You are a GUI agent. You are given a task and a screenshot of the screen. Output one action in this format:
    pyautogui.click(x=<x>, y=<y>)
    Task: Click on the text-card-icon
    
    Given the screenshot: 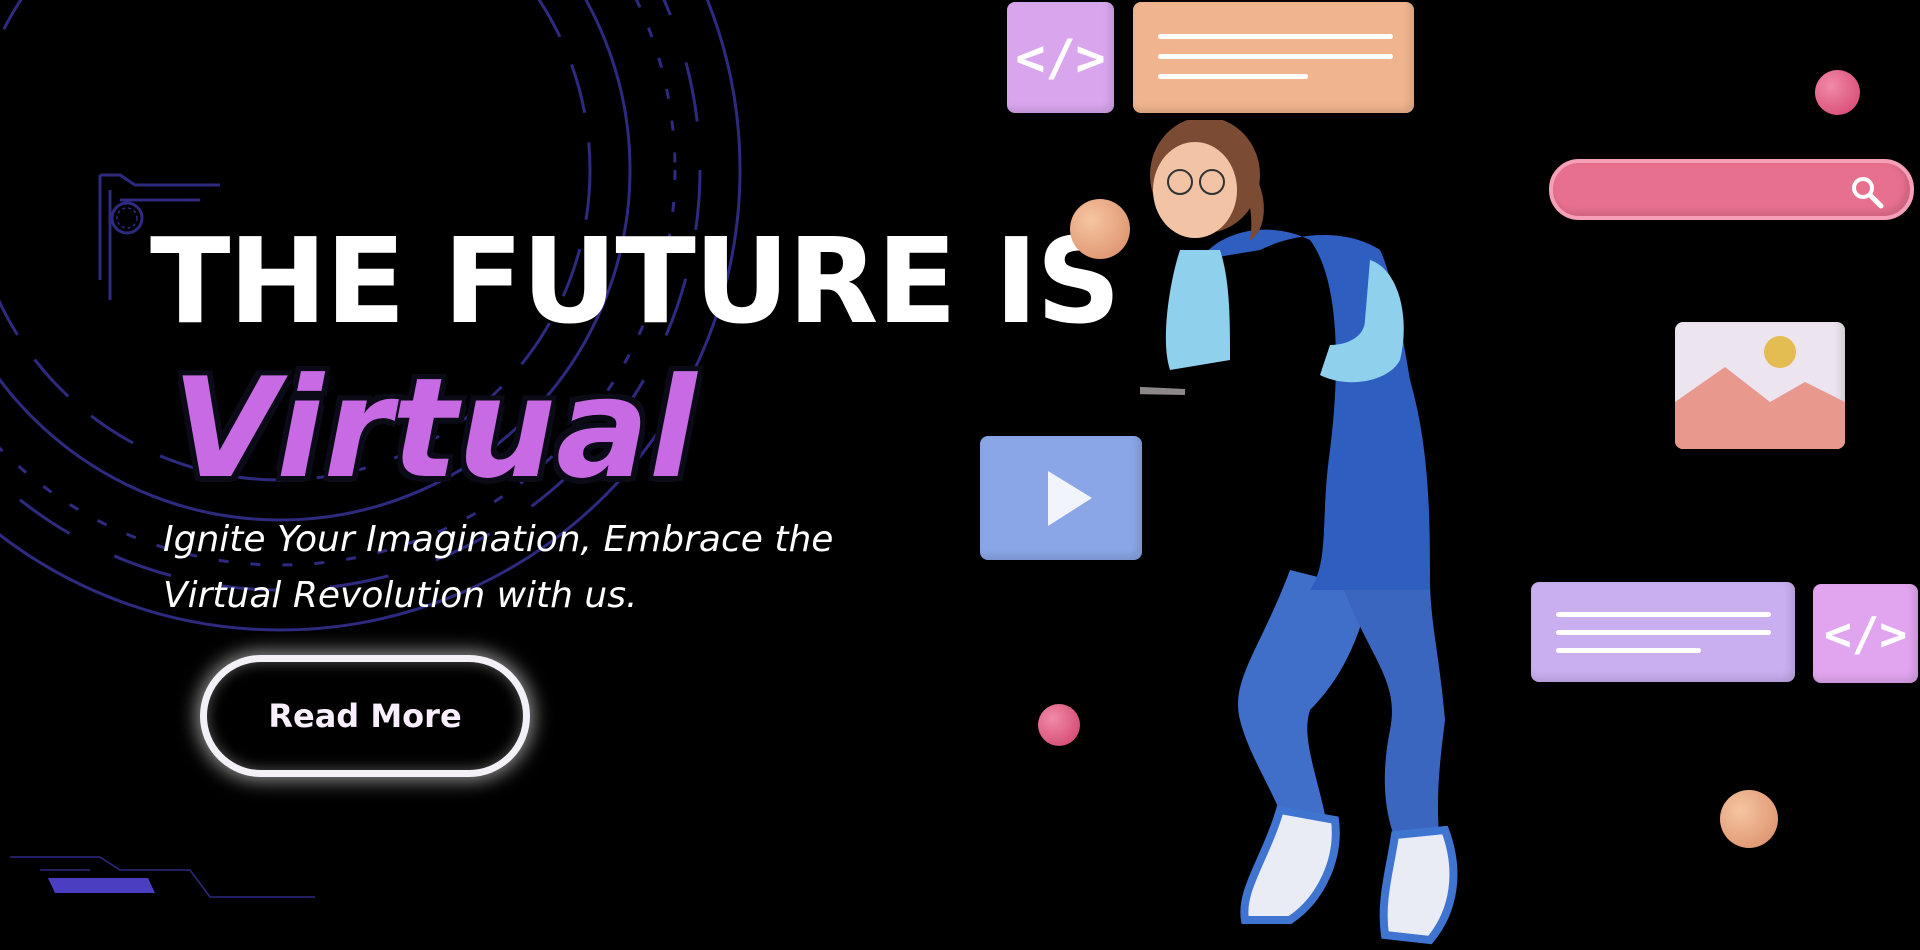 What is the action you would take?
    pyautogui.click(x=1273, y=57)
    